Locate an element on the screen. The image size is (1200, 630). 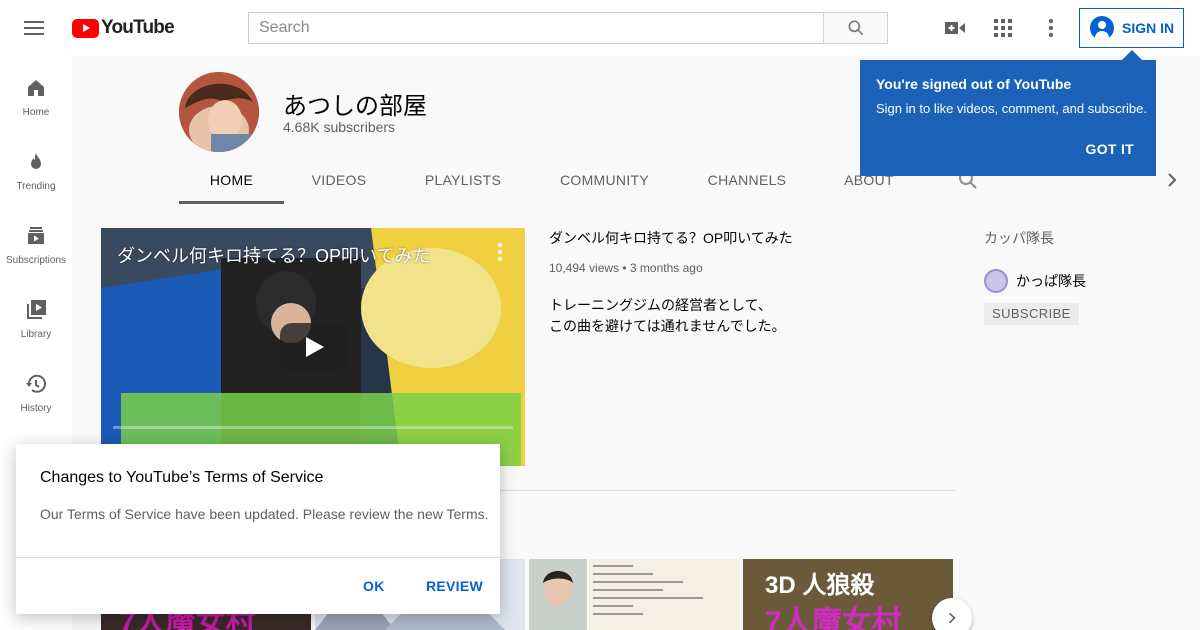
featured-video-player: ダンベル何キロ持てる？OP叩いてみた is located at coordinates (313, 347).